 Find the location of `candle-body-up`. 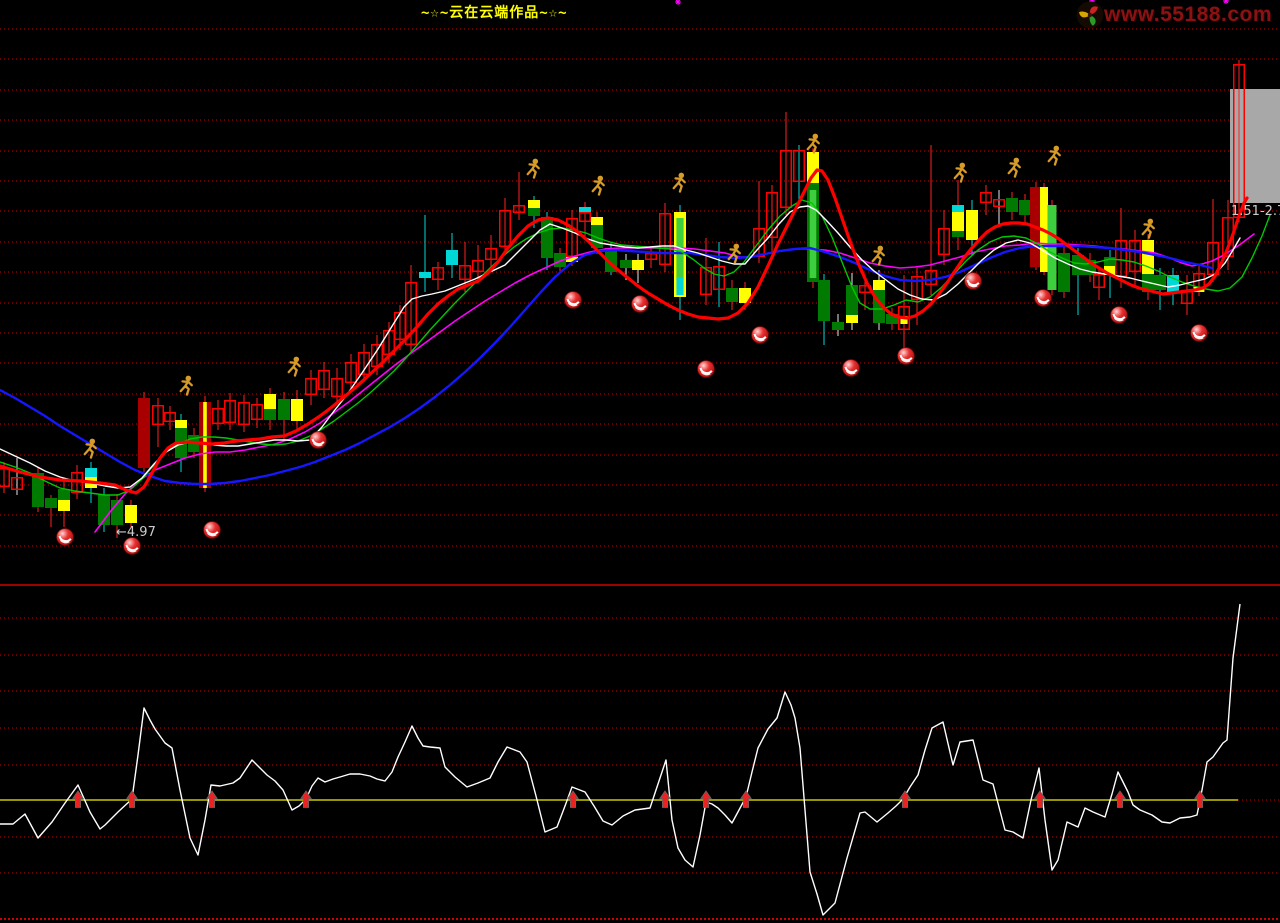

candle-body-up is located at coordinates (5, 477).